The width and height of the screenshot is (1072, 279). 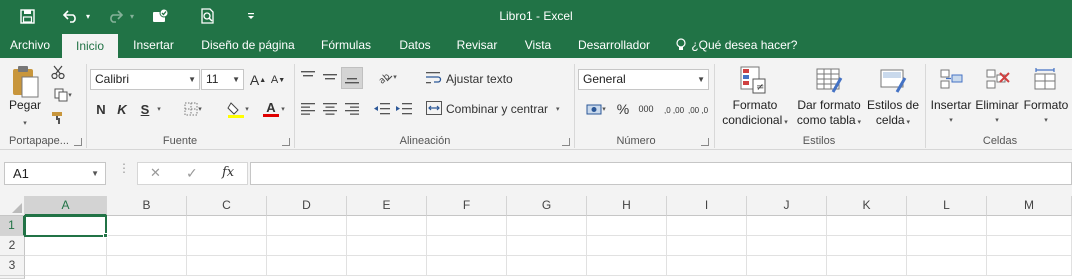 What do you see at coordinates (951, 113) in the screenshot?
I see `insert-cells-label: Insertar ▾` at bounding box center [951, 113].